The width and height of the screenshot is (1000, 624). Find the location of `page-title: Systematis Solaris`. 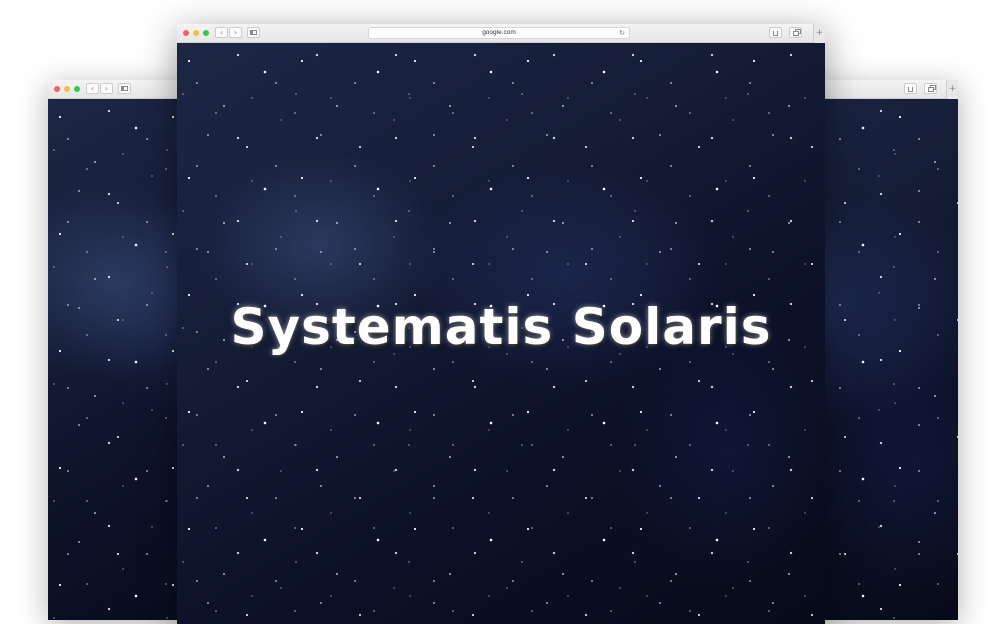

page-title: Systematis Solaris is located at coordinates (501, 327).